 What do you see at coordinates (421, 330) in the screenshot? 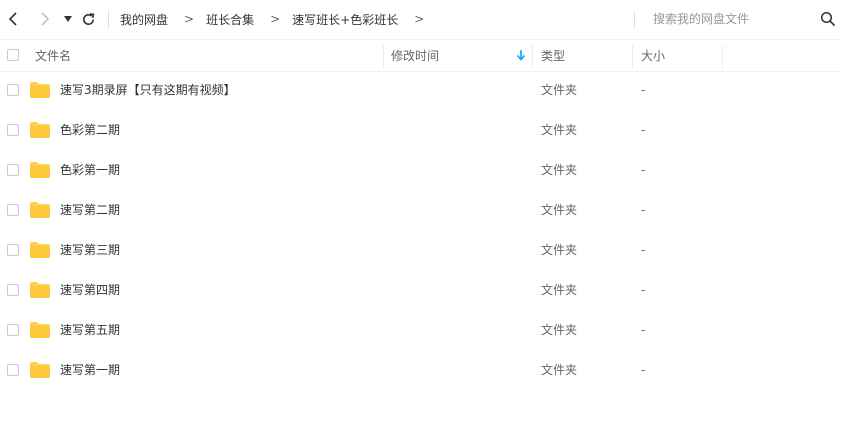
I see `file-row: 速写第五期 文件夹 -` at bounding box center [421, 330].